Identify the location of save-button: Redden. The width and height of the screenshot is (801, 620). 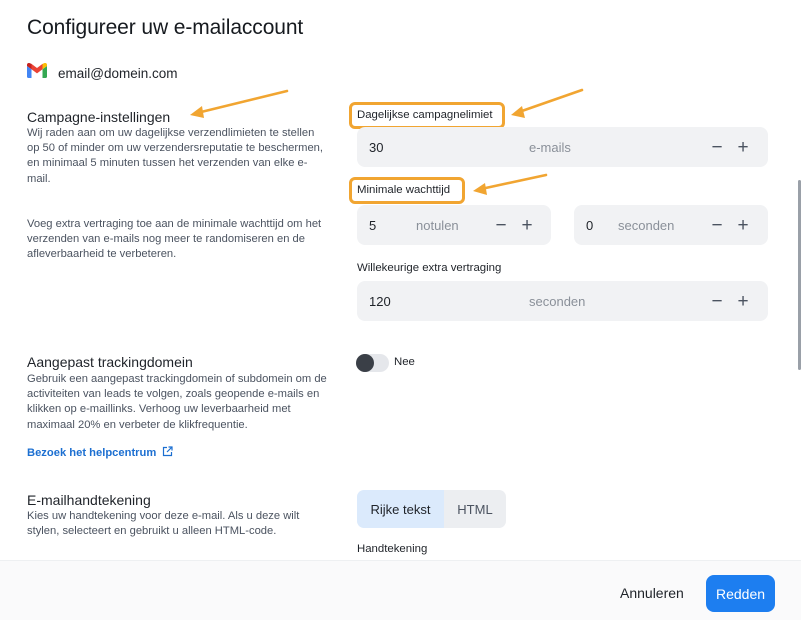
(740, 593).